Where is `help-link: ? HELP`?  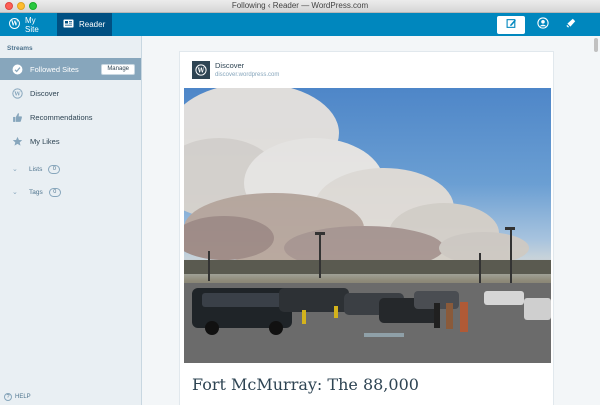 help-link: ? HELP is located at coordinates (17, 397).